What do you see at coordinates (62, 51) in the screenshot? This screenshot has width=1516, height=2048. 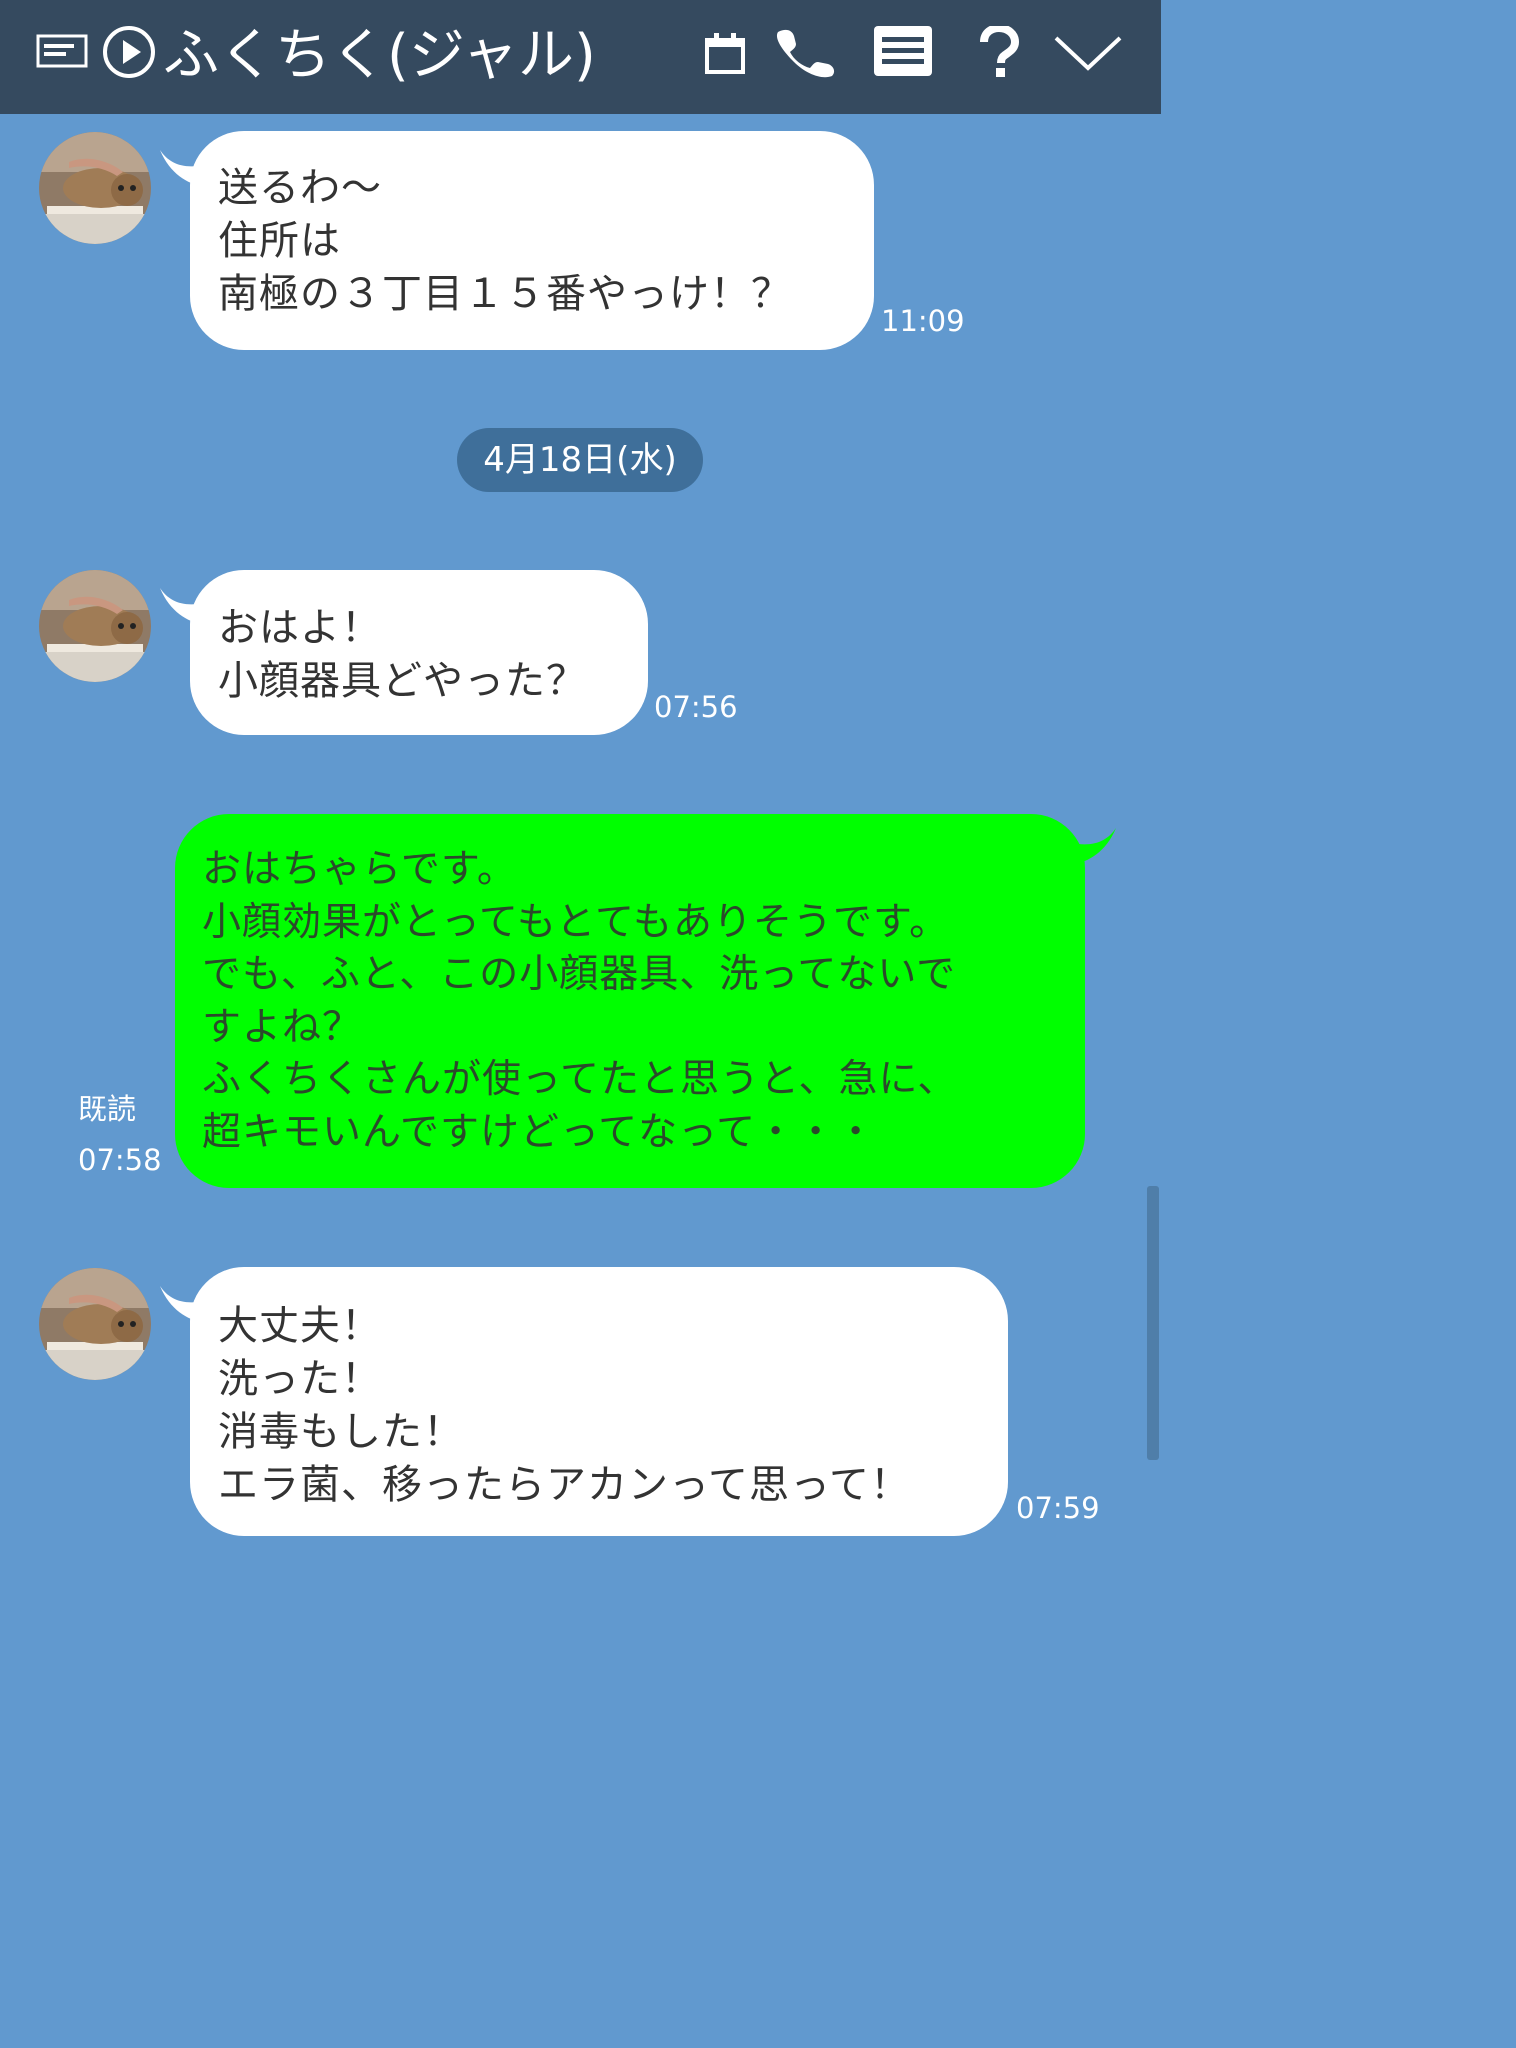 I see `keep-icon` at bounding box center [62, 51].